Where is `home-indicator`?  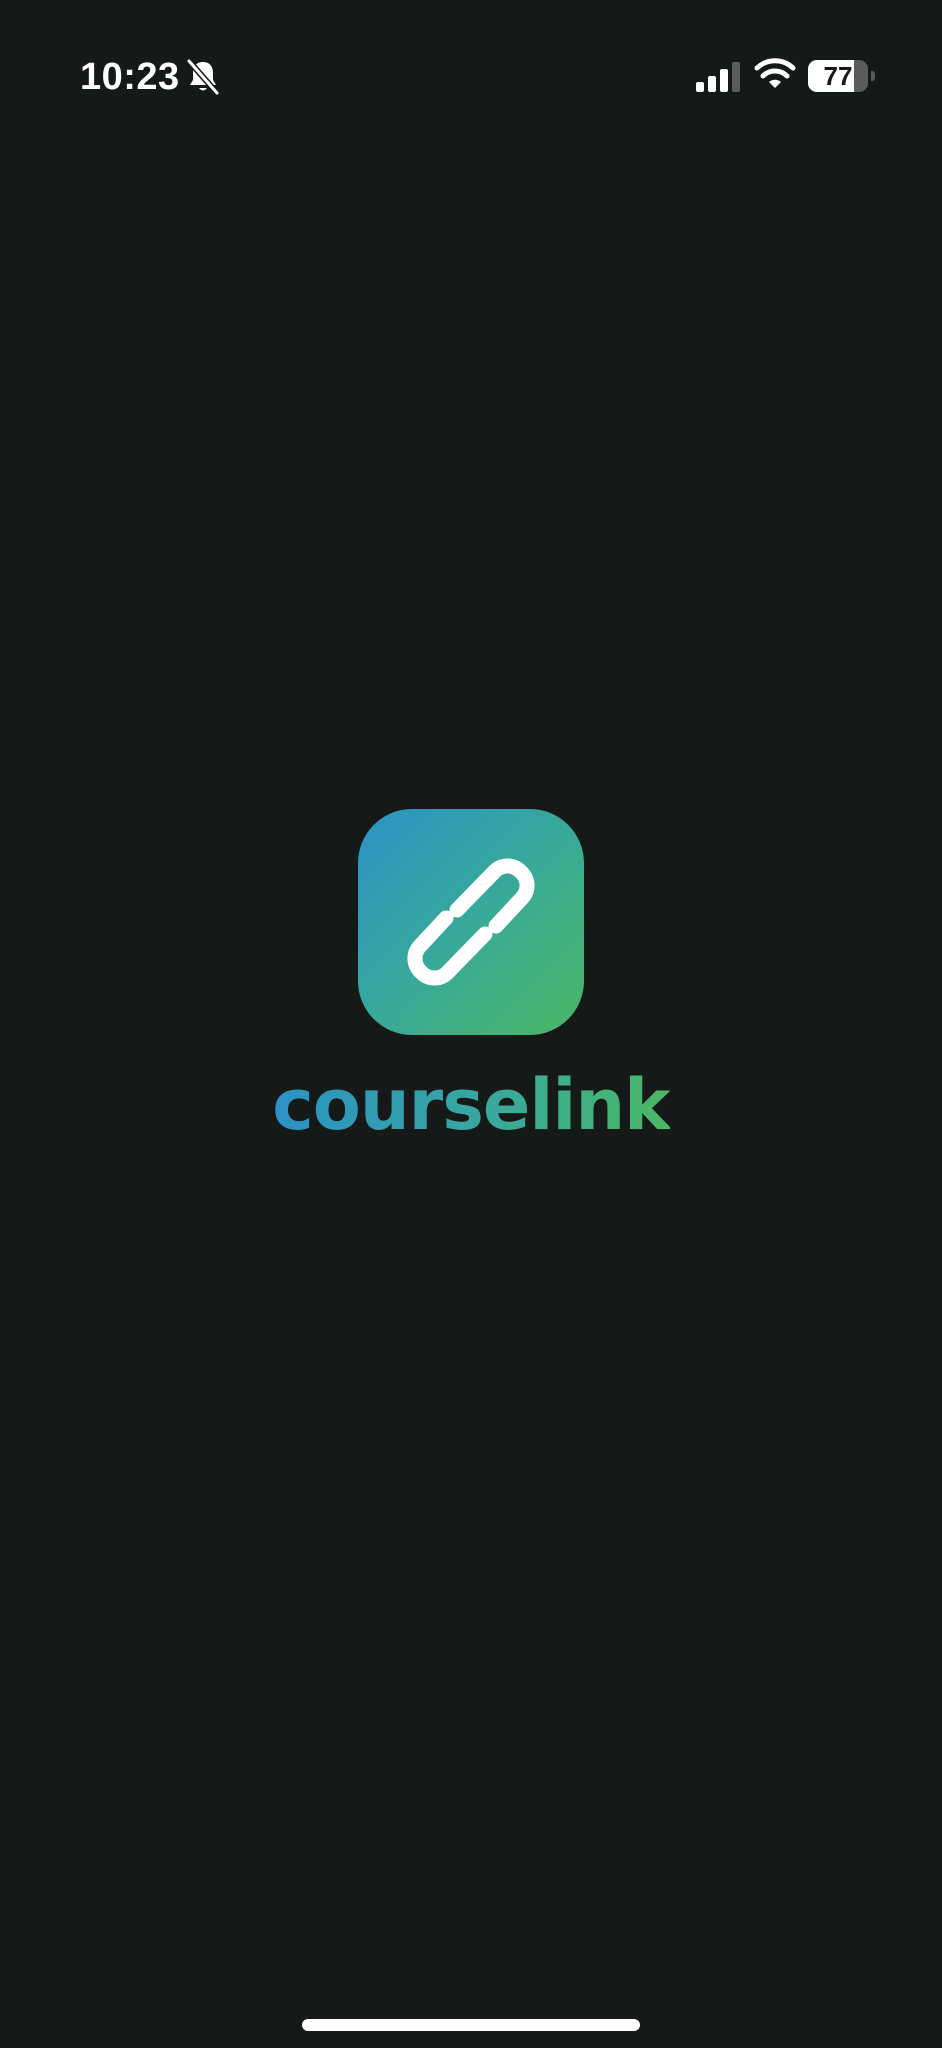
home-indicator is located at coordinates (471, 2025).